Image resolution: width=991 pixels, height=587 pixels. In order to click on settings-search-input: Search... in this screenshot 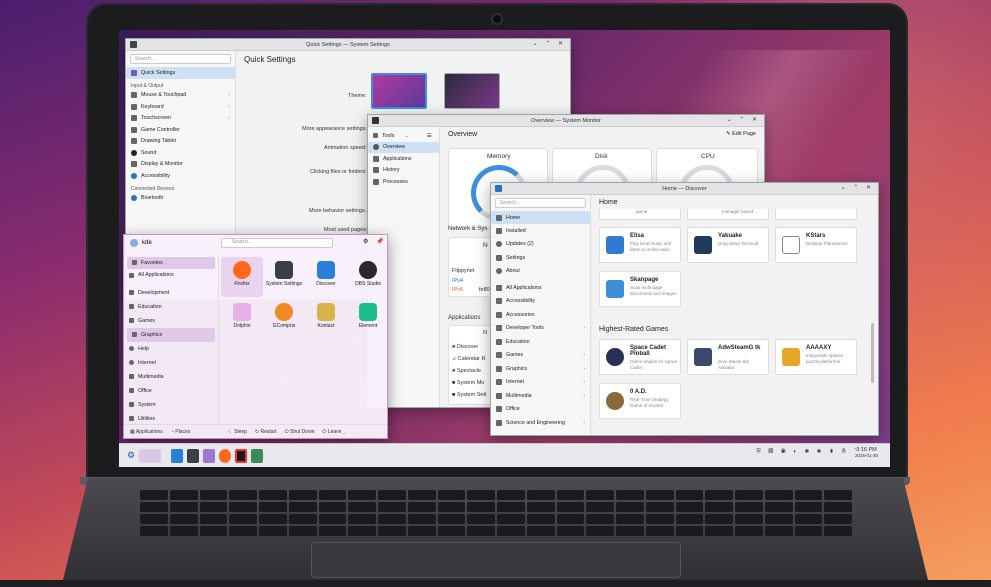, I will do `click(180, 59)`.